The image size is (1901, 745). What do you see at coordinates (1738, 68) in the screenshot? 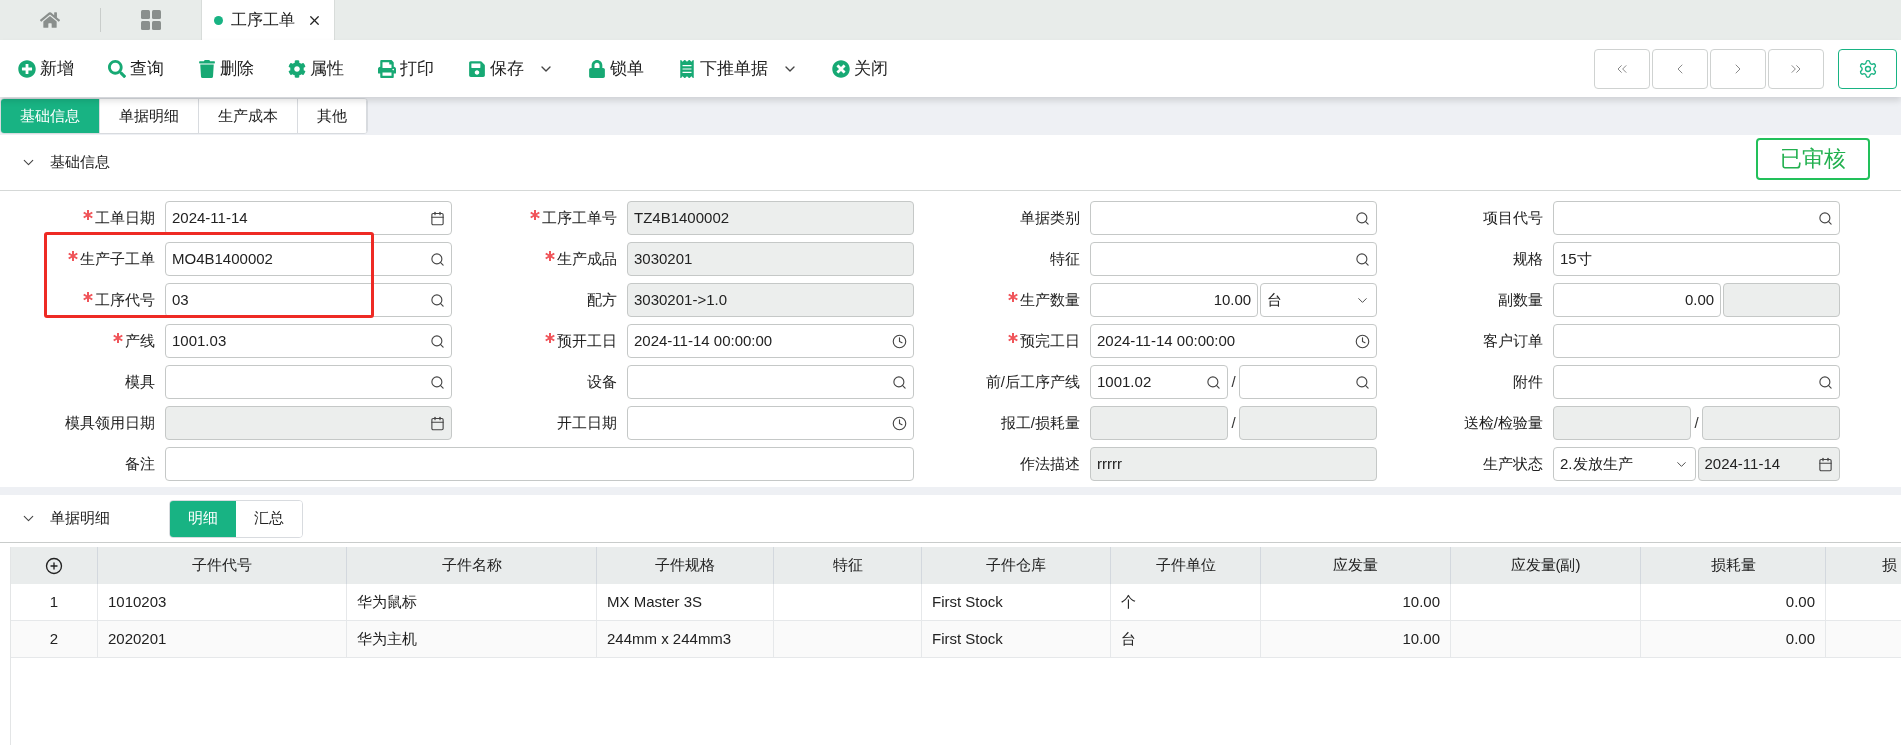
I see `next-button` at bounding box center [1738, 68].